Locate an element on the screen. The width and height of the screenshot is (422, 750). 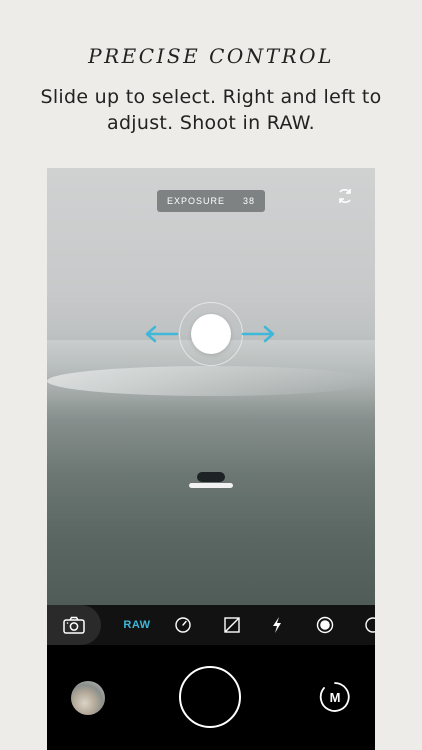
wave is located at coordinates (211, 381).